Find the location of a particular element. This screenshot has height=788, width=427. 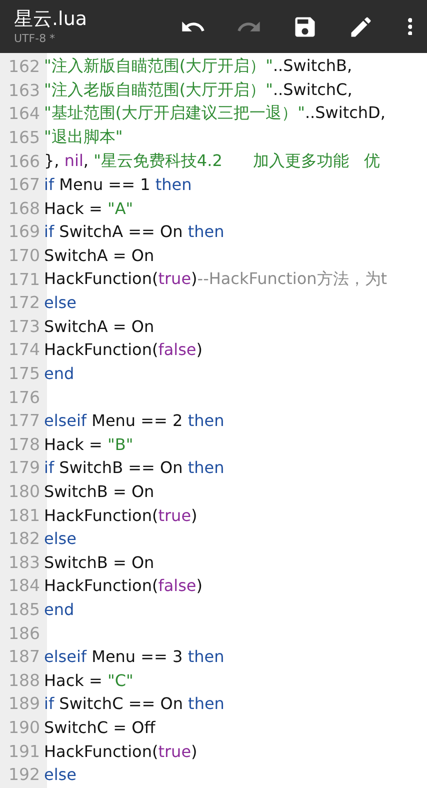

code-line: if SwitchB == On then is located at coordinates (134, 468).